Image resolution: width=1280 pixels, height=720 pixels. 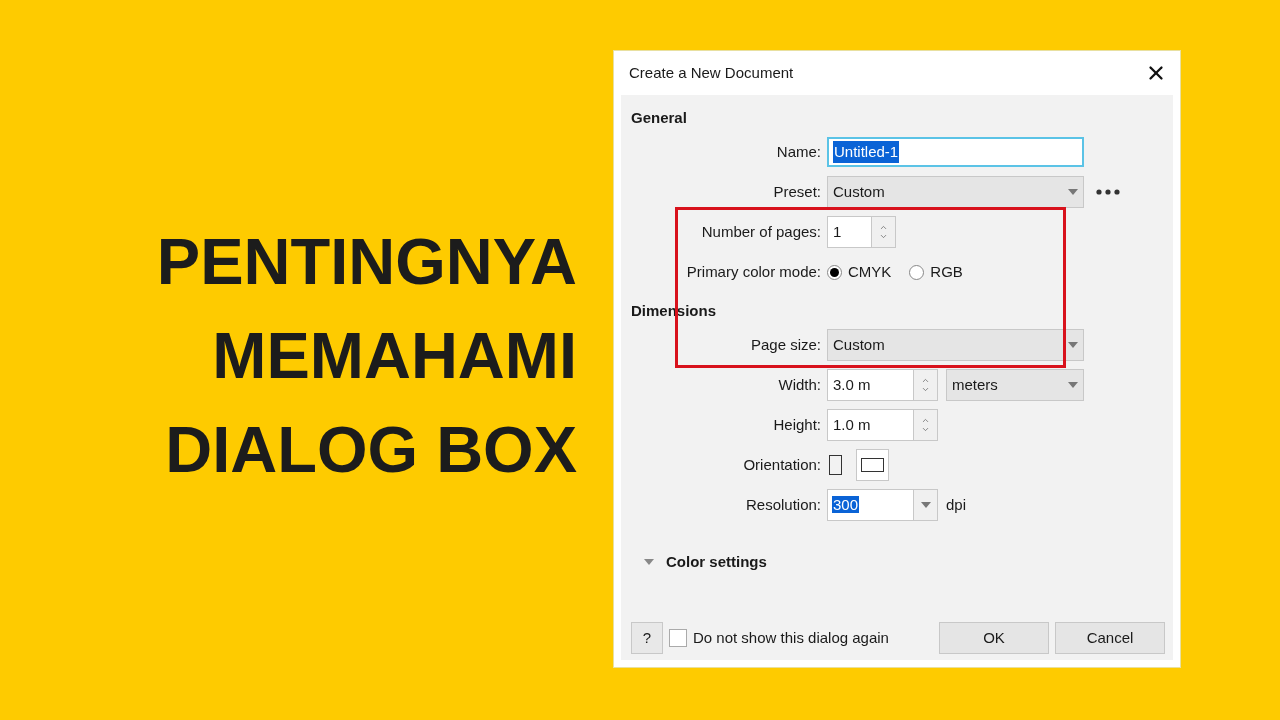 I want to click on resolution-field: 300, so click(x=882, y=505).